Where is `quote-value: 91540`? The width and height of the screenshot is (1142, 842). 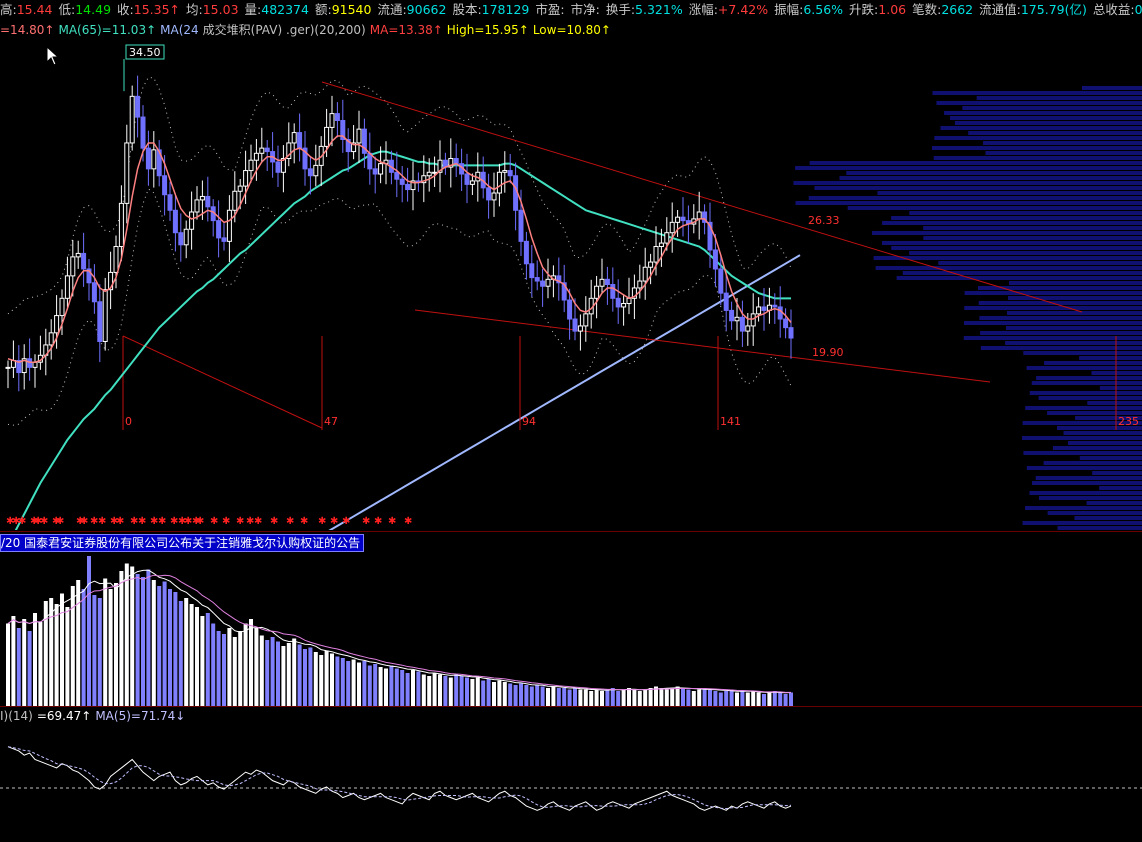
quote-value: 91540 is located at coordinates (351, 9).